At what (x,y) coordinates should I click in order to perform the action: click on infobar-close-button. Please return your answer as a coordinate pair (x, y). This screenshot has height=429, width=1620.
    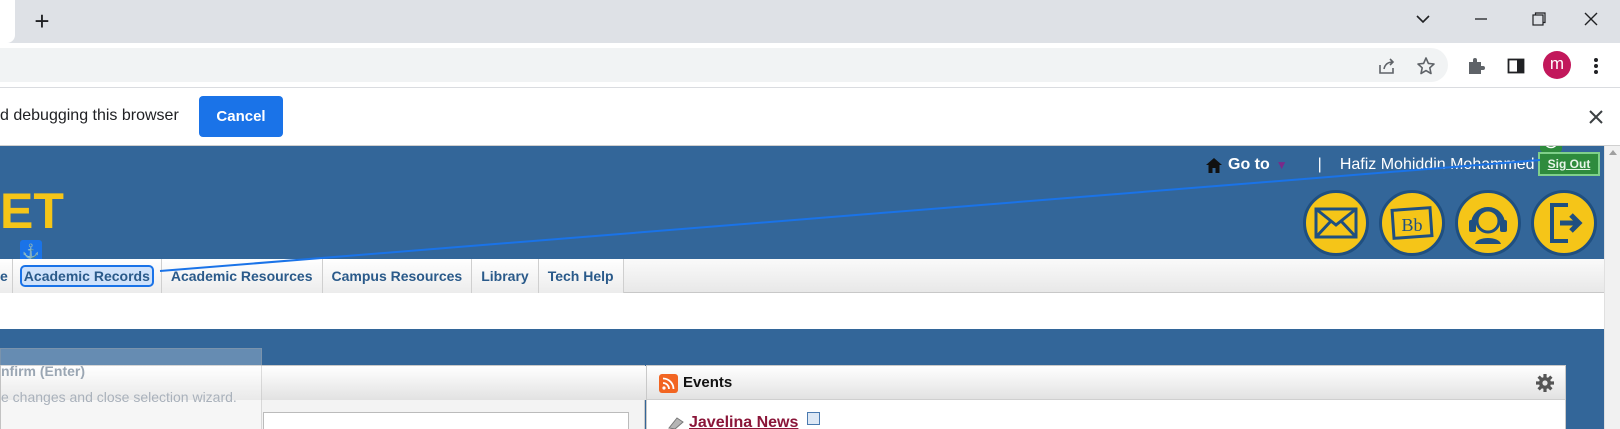
    Looking at the image, I should click on (1596, 117).